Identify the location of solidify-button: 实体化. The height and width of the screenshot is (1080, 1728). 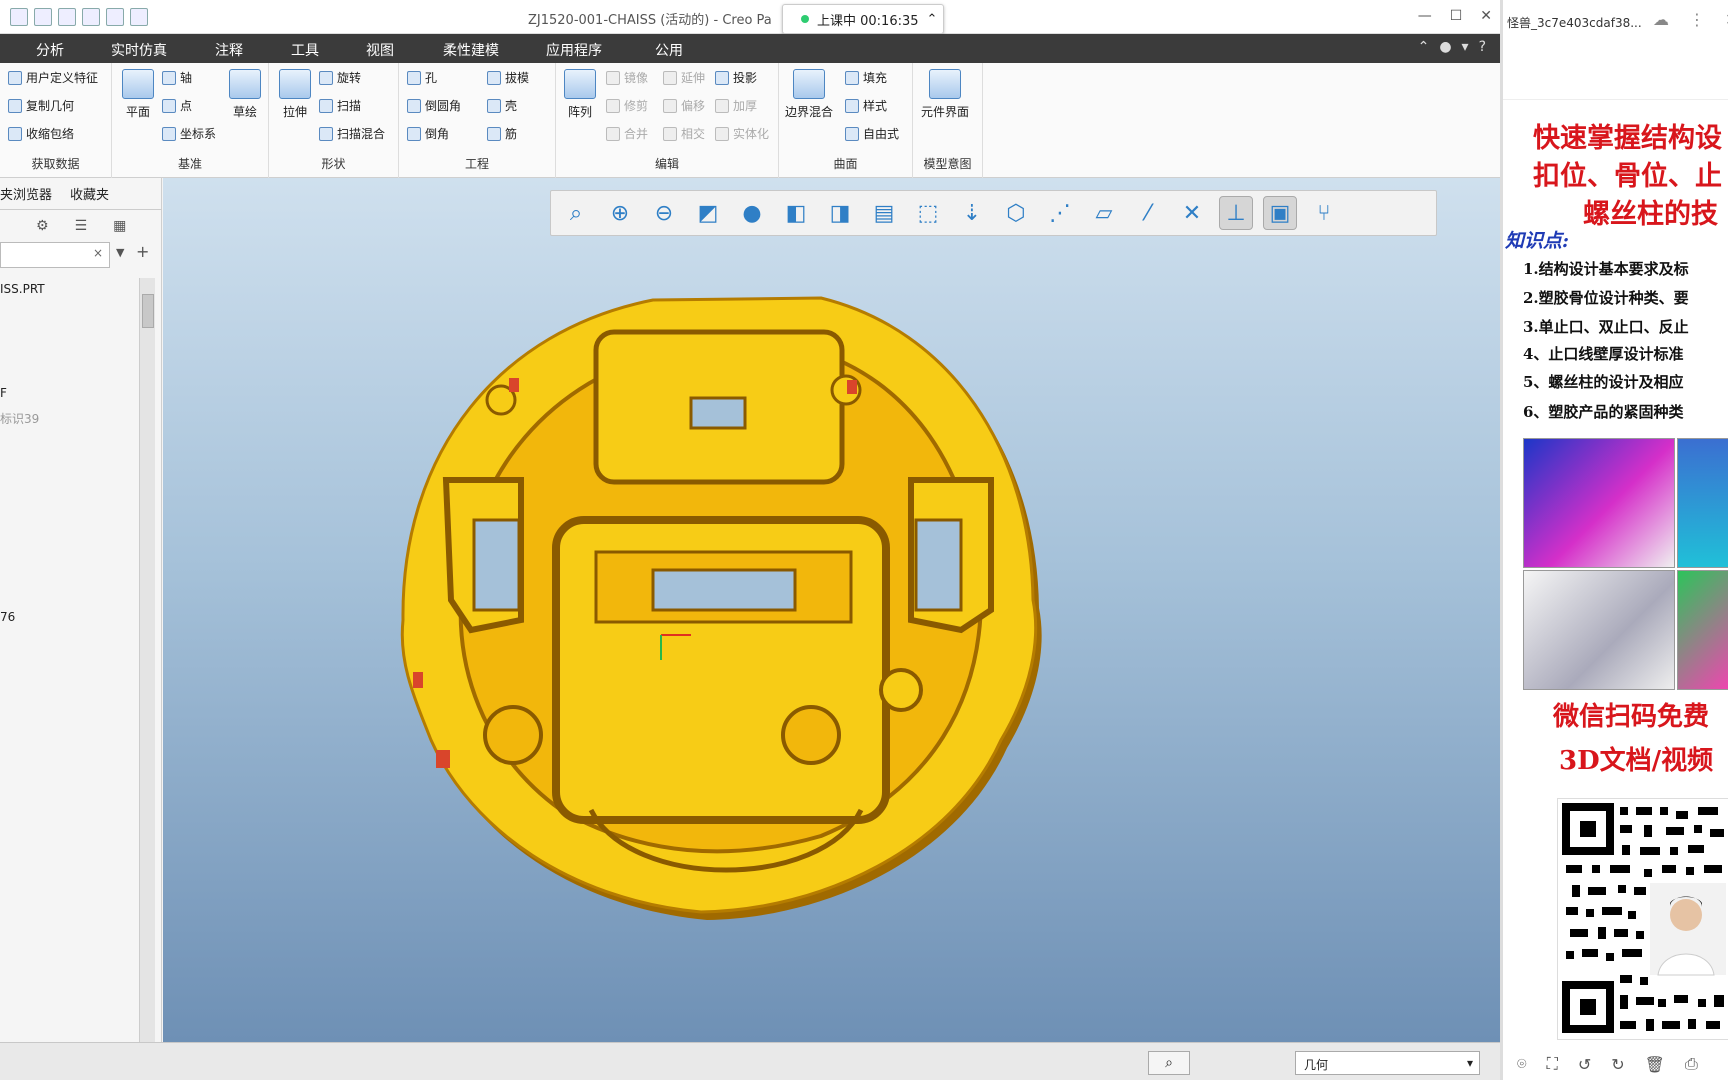
(742, 133).